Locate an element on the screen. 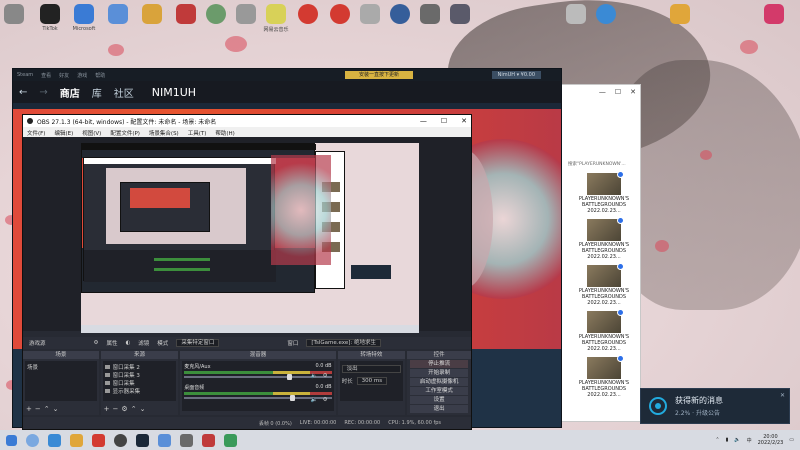  source-item: 显示器采集 is located at coordinates (139, 391).